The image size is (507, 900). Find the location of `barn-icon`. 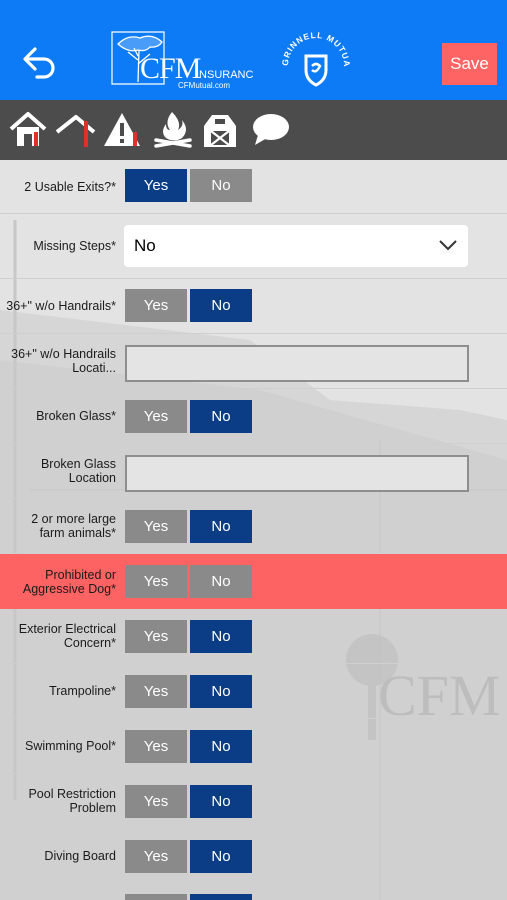

barn-icon is located at coordinates (222, 130).